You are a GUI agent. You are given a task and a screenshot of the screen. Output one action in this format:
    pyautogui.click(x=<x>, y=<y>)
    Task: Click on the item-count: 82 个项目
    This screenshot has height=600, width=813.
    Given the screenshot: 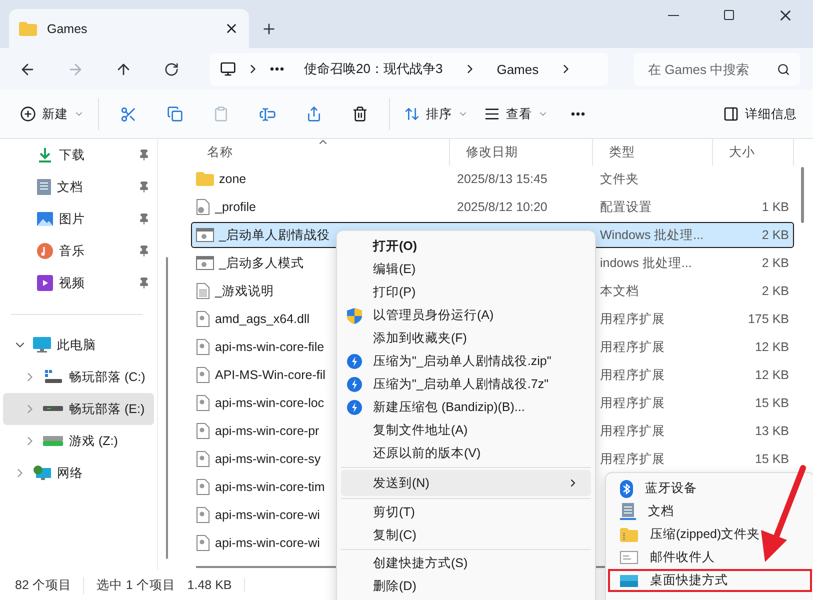 What is the action you would take?
    pyautogui.click(x=49, y=585)
    